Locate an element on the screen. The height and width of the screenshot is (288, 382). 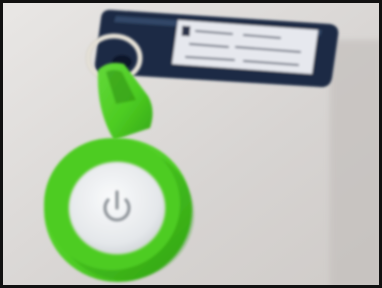
key-tag-label-mark is located at coordinates (186, 31).